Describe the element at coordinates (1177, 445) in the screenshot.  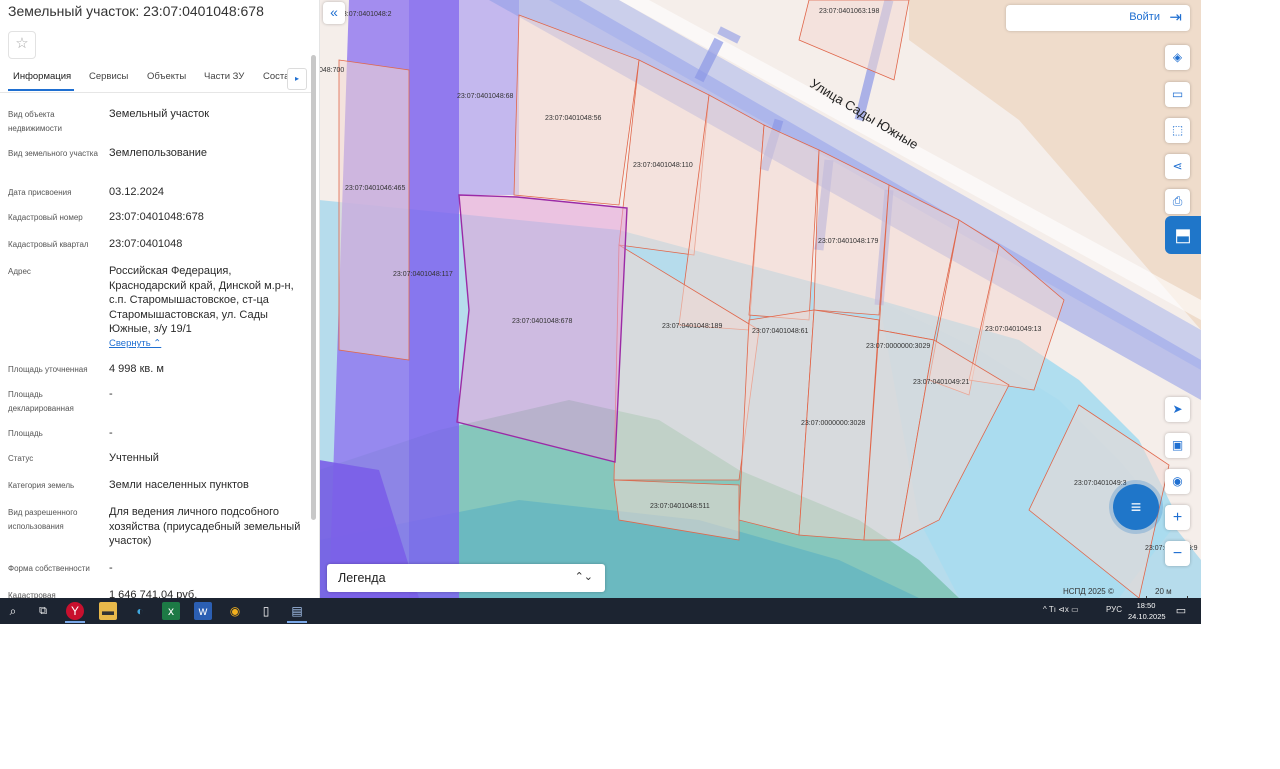
I see `minimap-icon: ▣` at that location.